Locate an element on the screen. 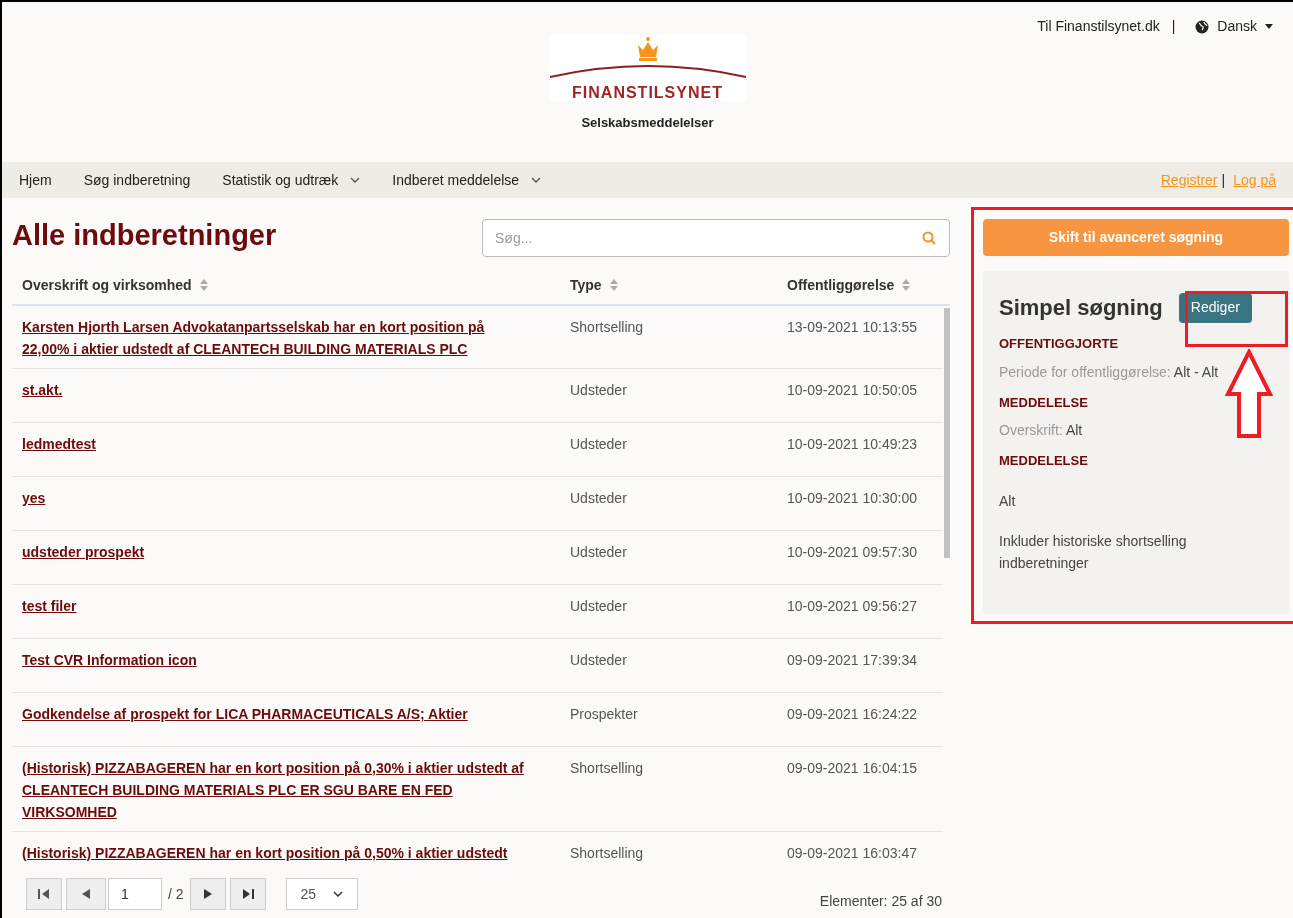  last-page-button is located at coordinates (247, 894).